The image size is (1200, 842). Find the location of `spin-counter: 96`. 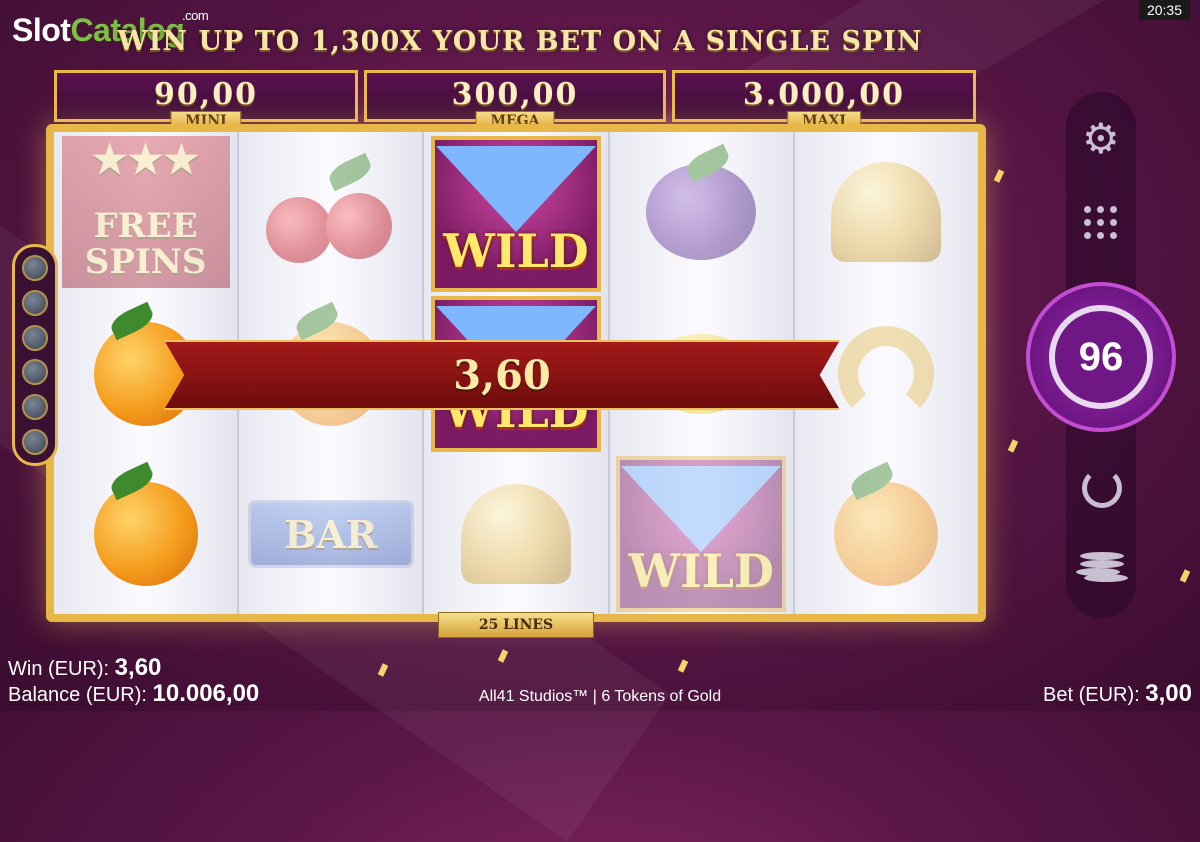

spin-counter: 96 is located at coordinates (1101, 356).